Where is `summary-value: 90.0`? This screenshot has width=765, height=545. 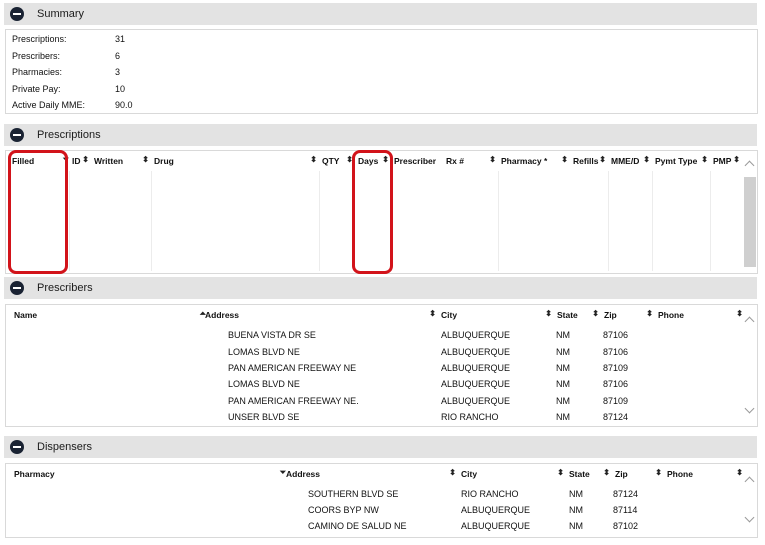 summary-value: 90.0 is located at coordinates (124, 105).